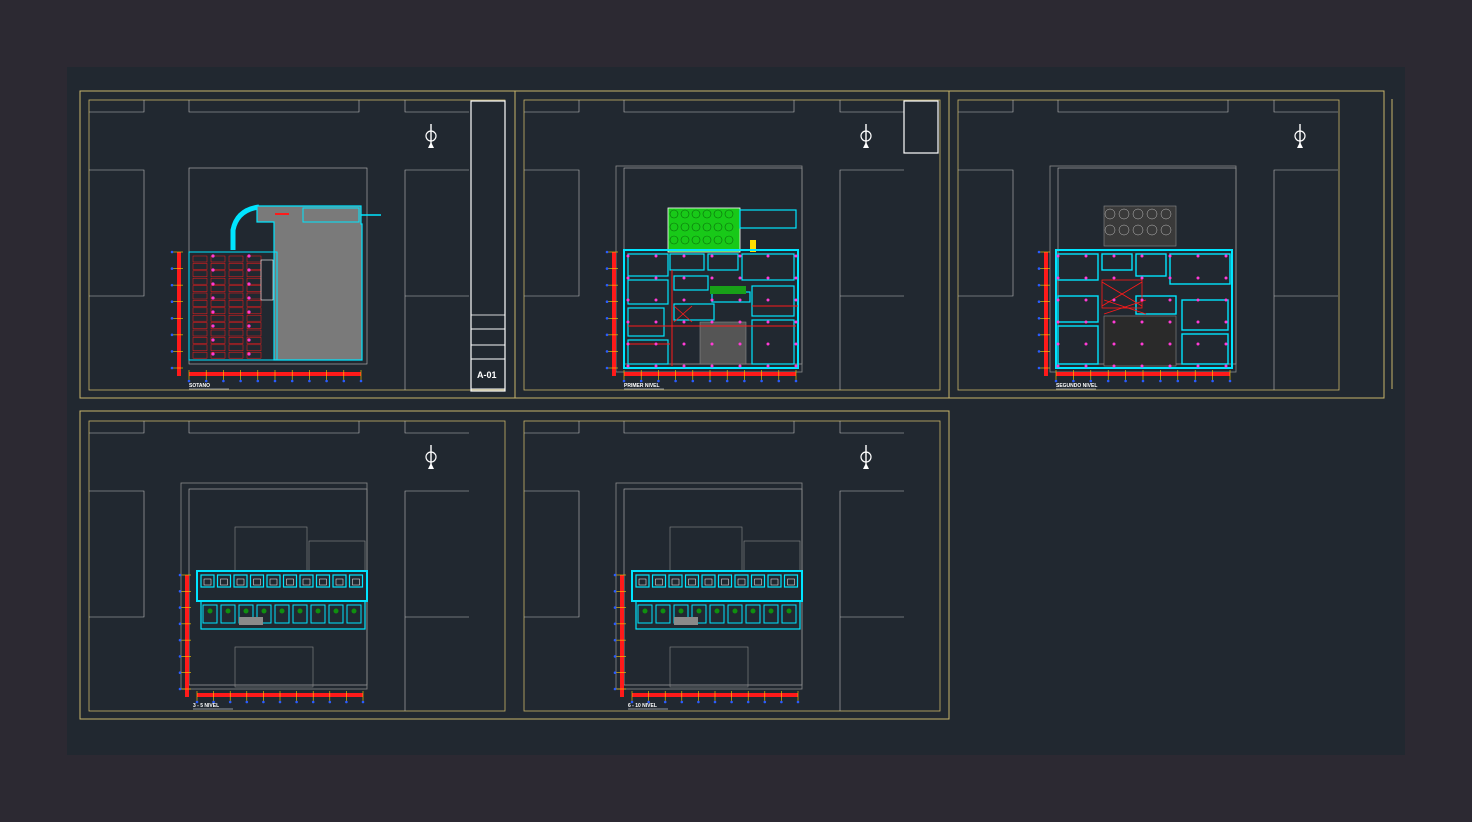 This screenshot has width=1472, height=822. Describe the element at coordinates (768, 219) in the screenshot. I see `entrance-block` at that location.